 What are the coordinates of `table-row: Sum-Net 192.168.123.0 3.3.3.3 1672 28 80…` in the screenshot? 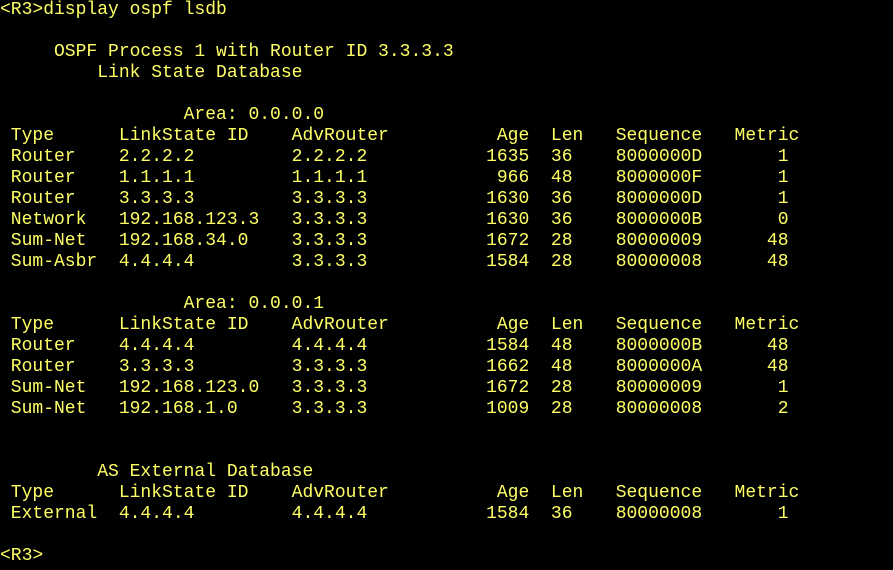 It's located at (394, 388).